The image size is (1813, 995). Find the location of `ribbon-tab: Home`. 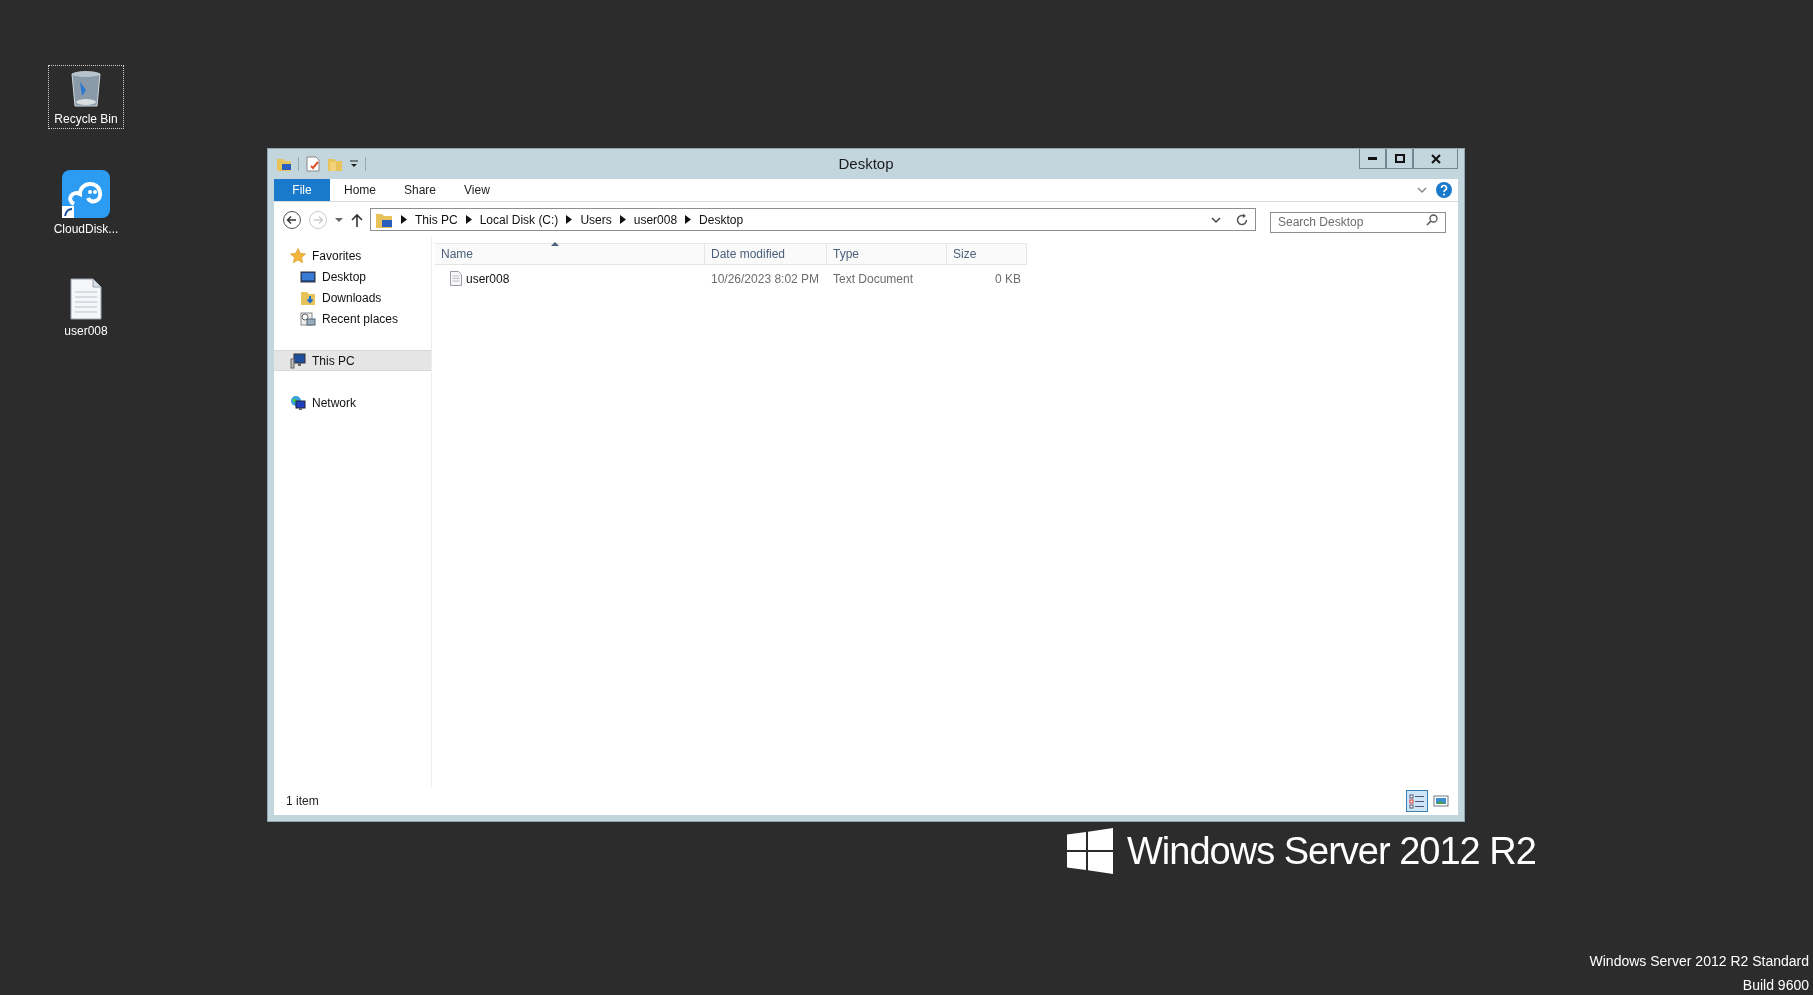

ribbon-tab: Home is located at coordinates (360, 190).